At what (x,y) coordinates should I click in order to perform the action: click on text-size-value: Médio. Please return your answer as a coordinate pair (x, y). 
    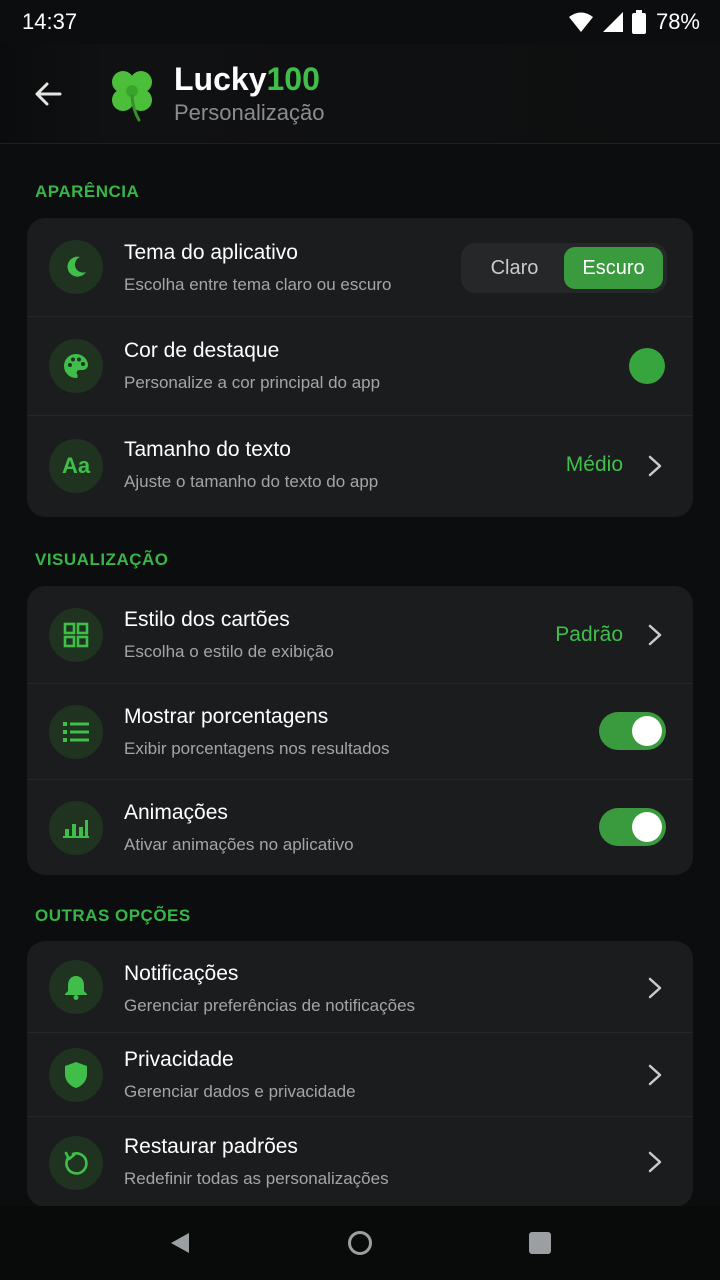
    Looking at the image, I should click on (594, 464).